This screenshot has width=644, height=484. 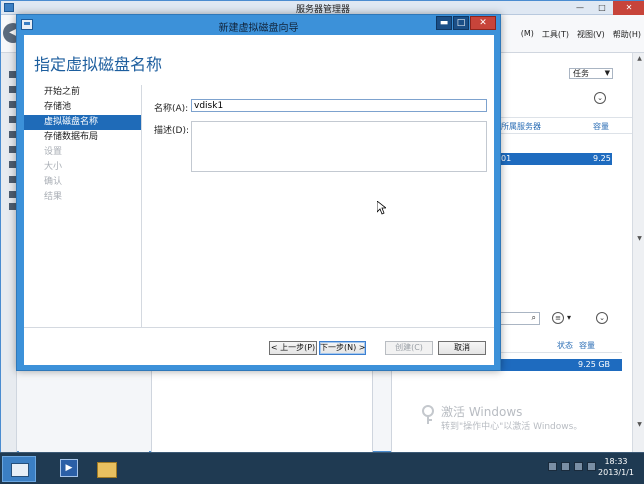 What do you see at coordinates (482, 412) in the screenshot?
I see `activate-windows-title: 激活 Windows` at bounding box center [482, 412].